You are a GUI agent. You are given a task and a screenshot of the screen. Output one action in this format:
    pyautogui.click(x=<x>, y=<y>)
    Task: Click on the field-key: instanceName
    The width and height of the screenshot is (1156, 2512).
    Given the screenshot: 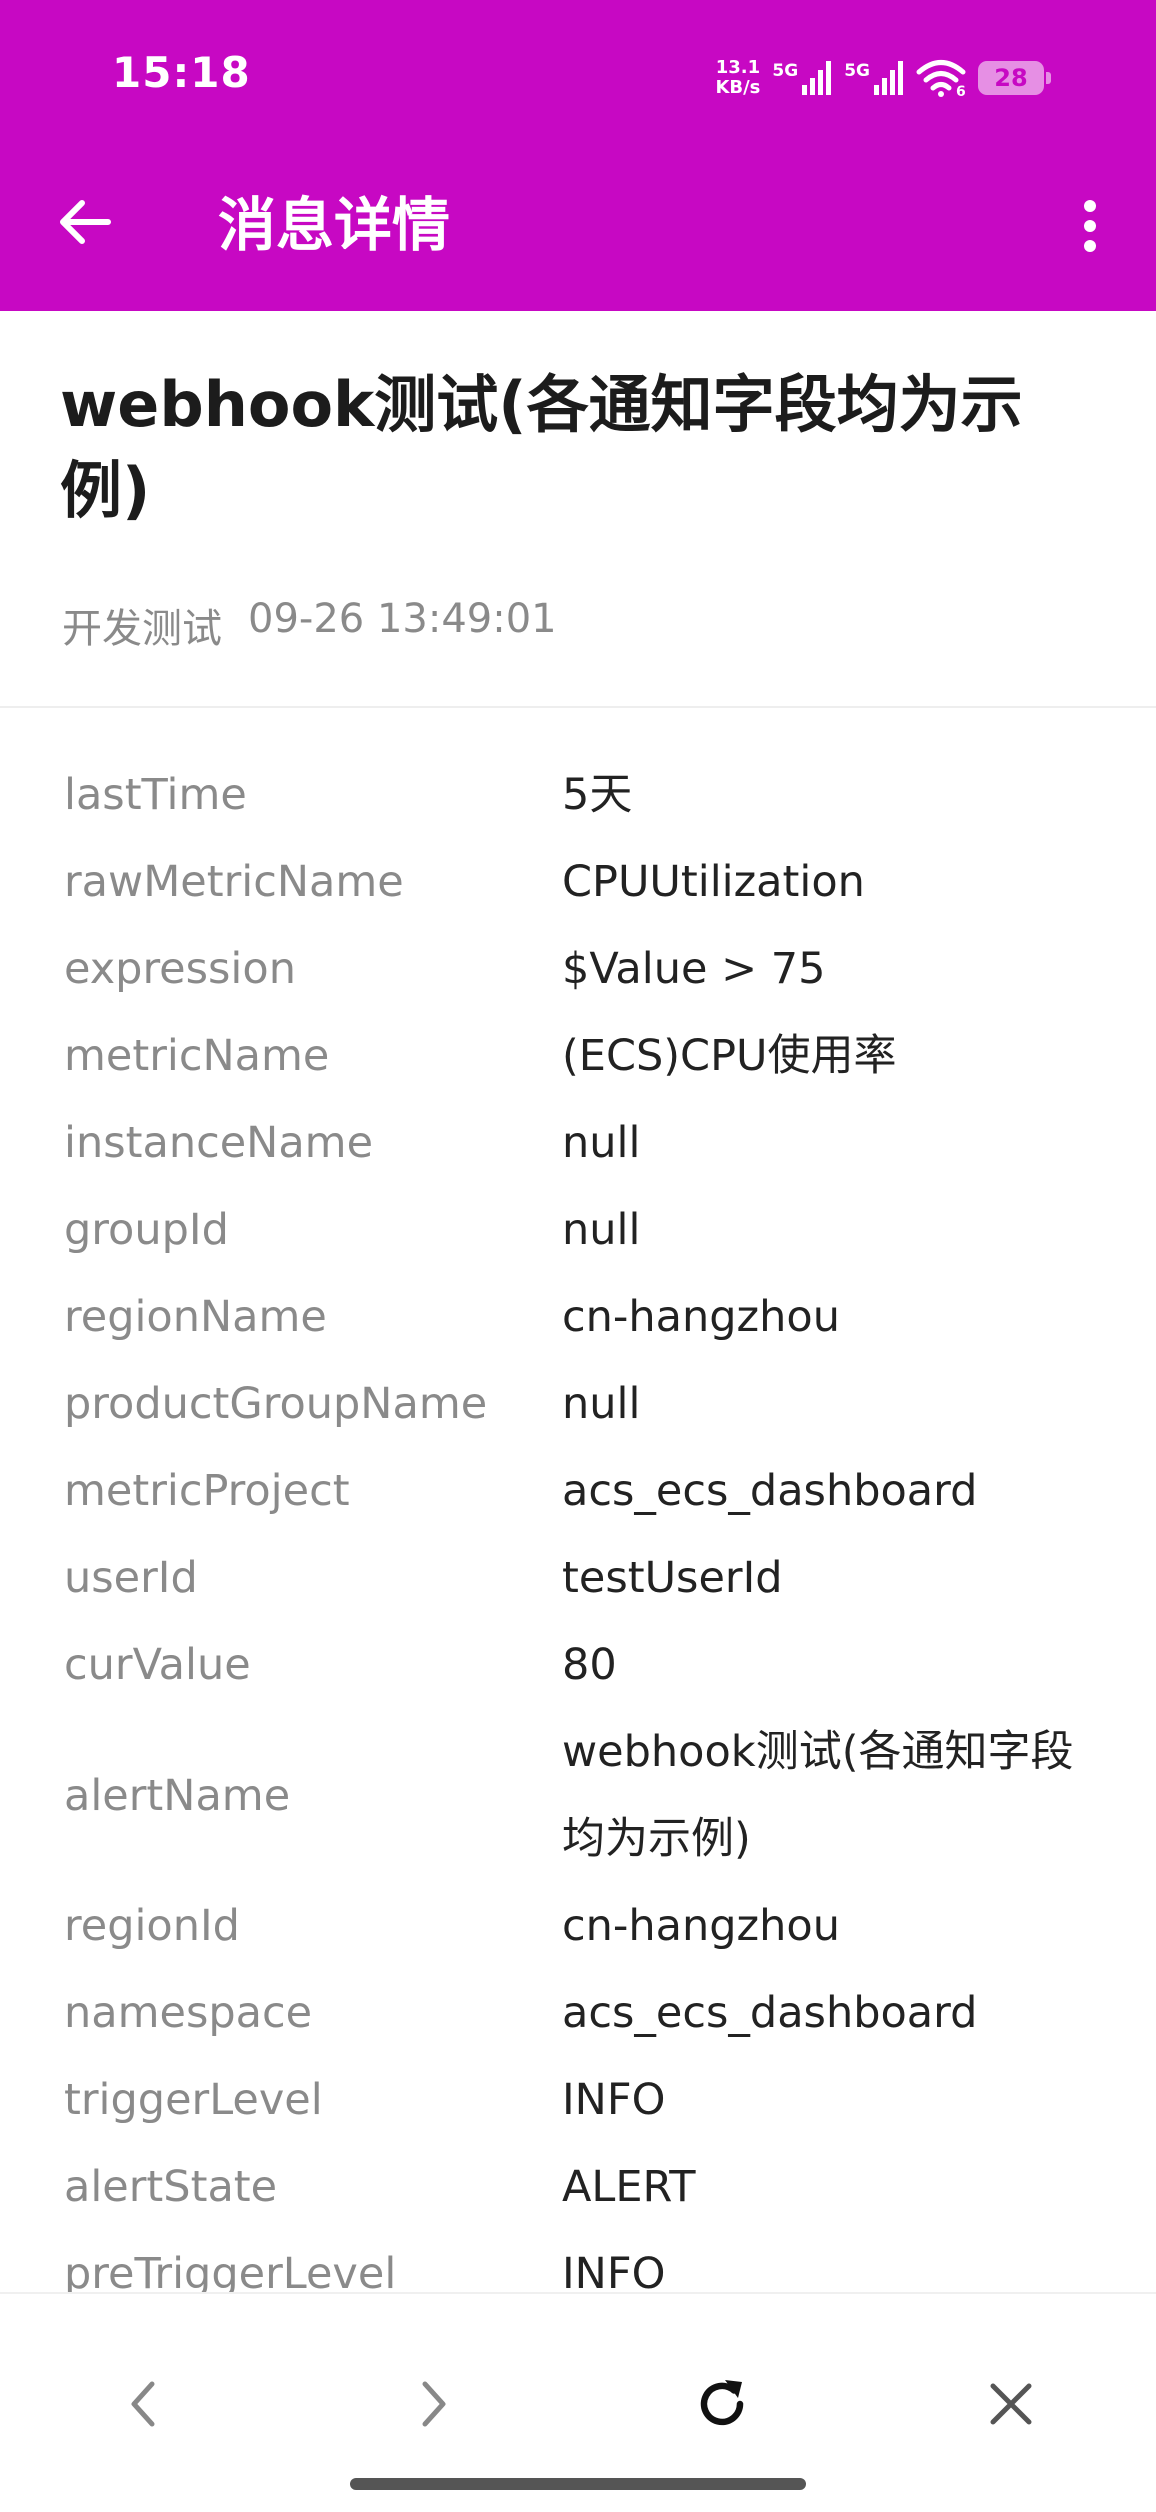 What is the action you would take?
    pyautogui.click(x=219, y=1143)
    